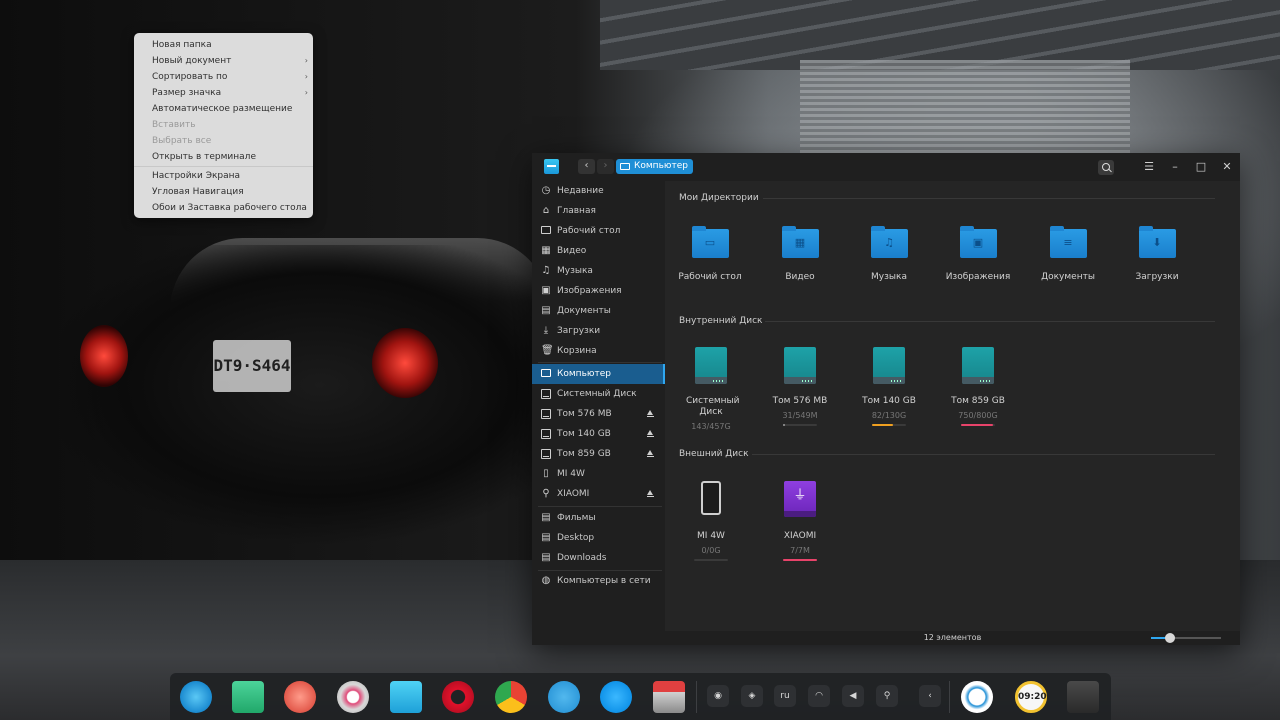 This screenshot has height=720, width=1280. Describe the element at coordinates (800, 386) in the screenshot. I see `disk-volume-576mb: Том 576 MB 31/549M` at that location.